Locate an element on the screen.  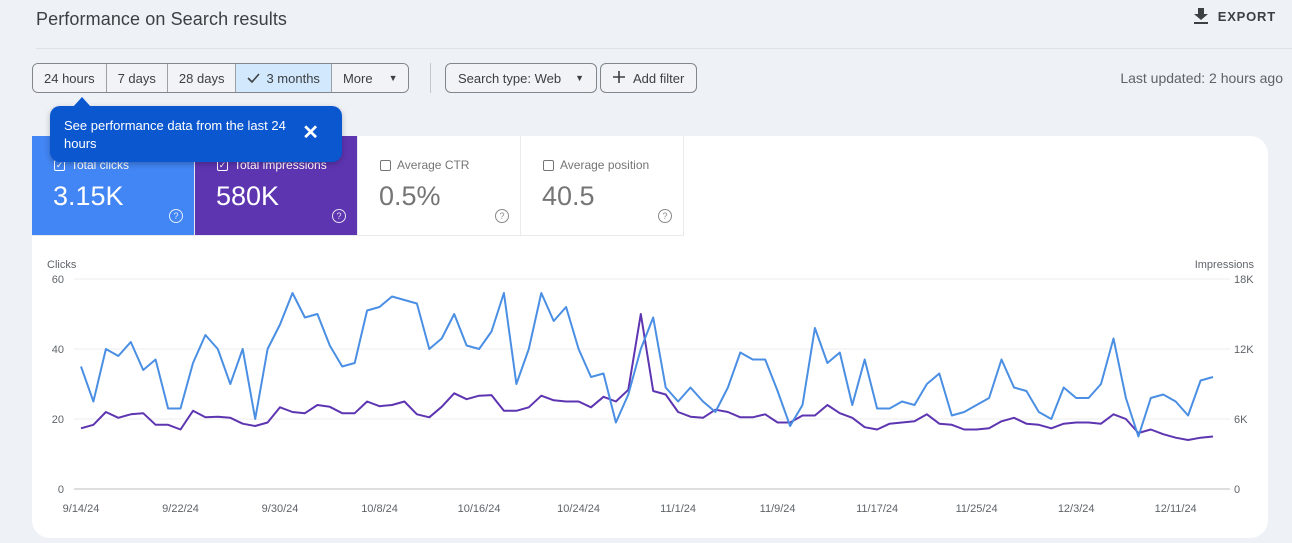
x-tick-label: 11/17/24 is located at coordinates (877, 509).